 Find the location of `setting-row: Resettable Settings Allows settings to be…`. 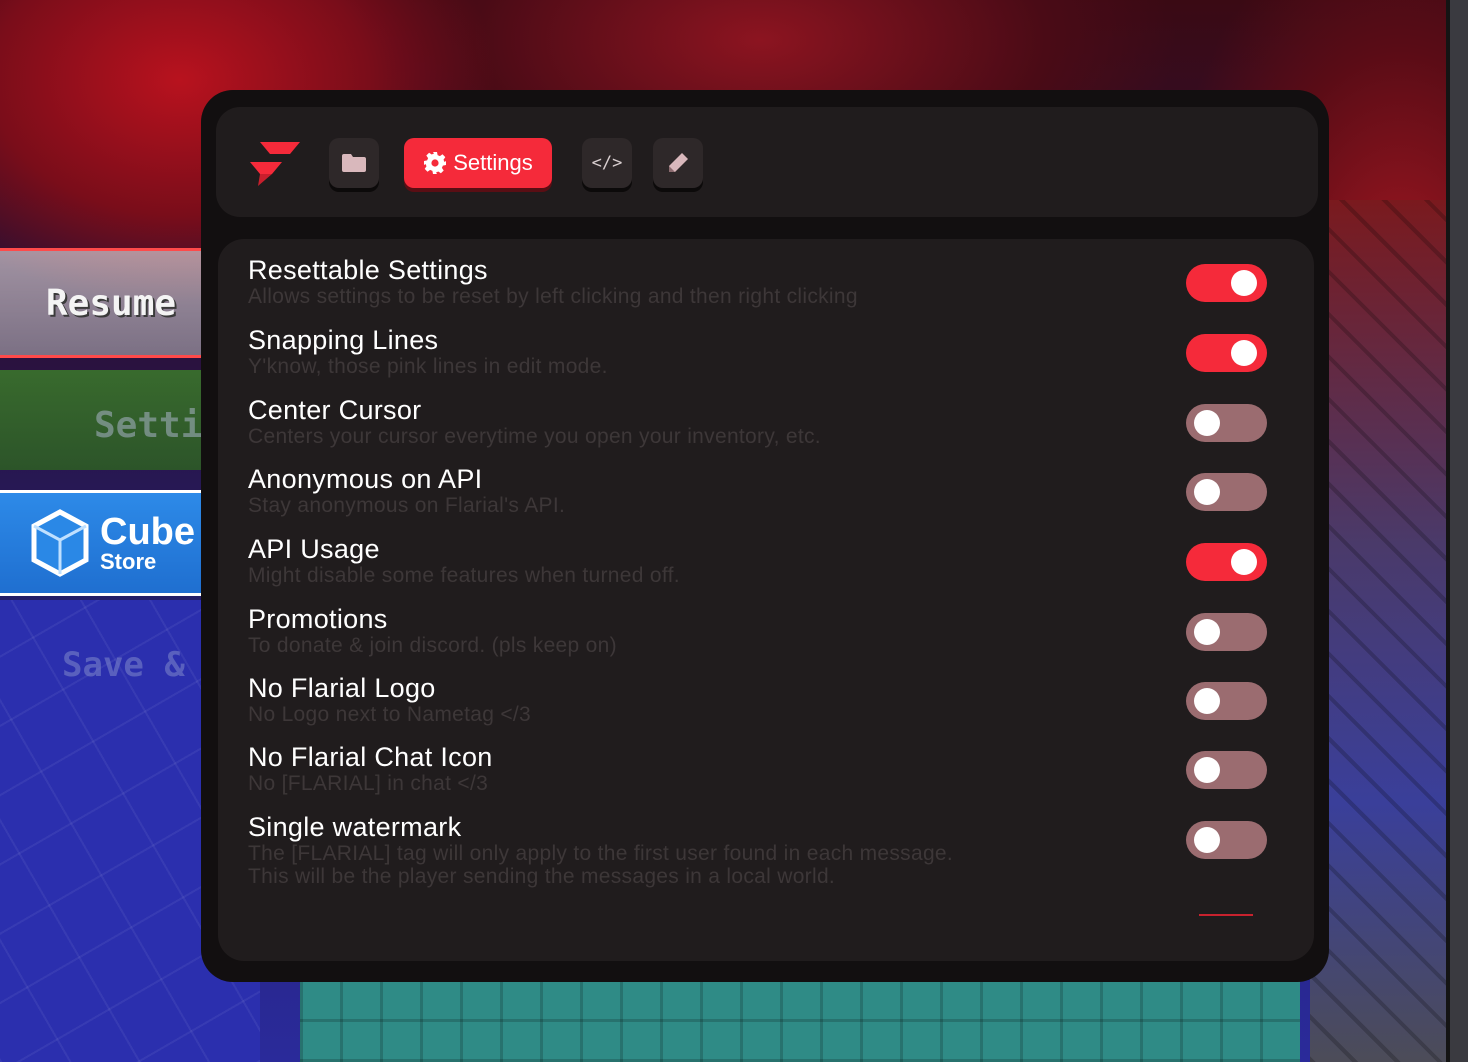

setting-row: Resettable Settings Allows settings to be… is located at coordinates (768, 281).